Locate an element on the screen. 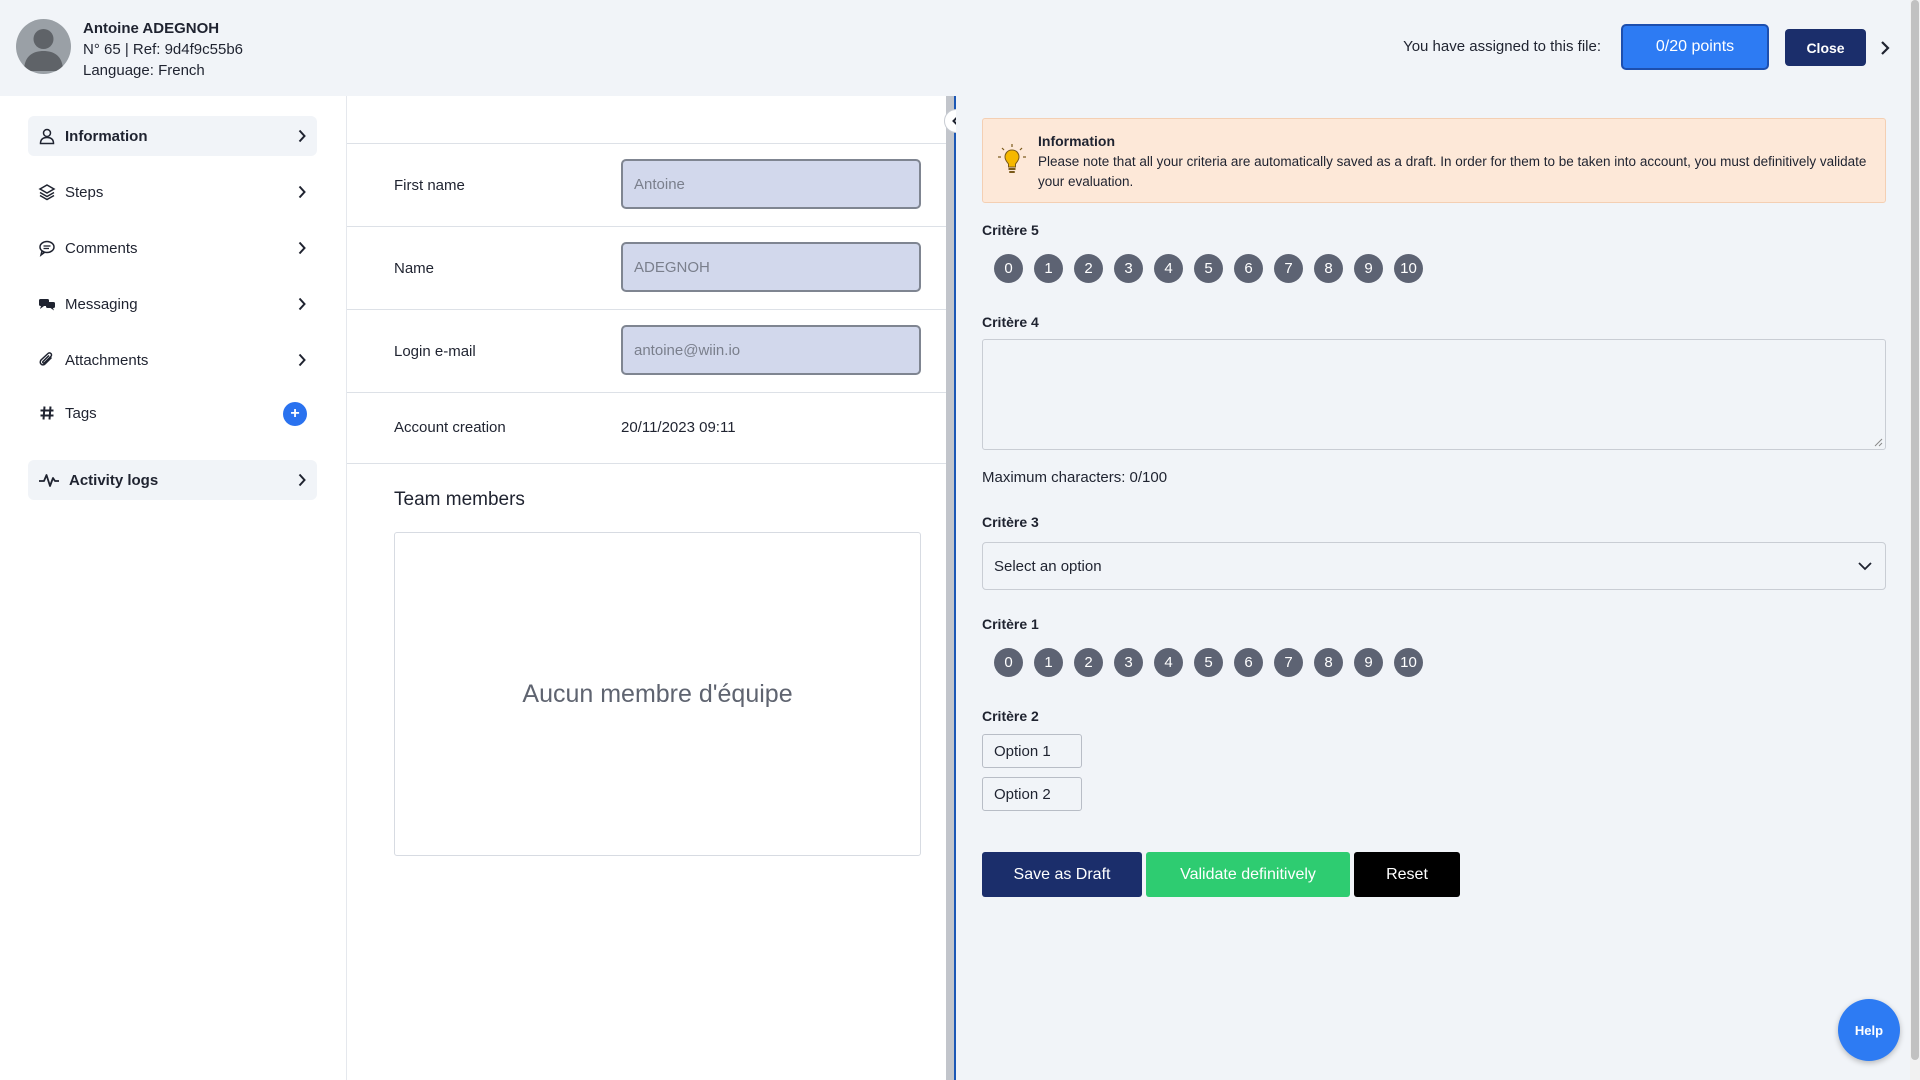 This screenshot has height=1080, width=1920. first-name-row: First name Antoine is located at coordinates (646, 185).